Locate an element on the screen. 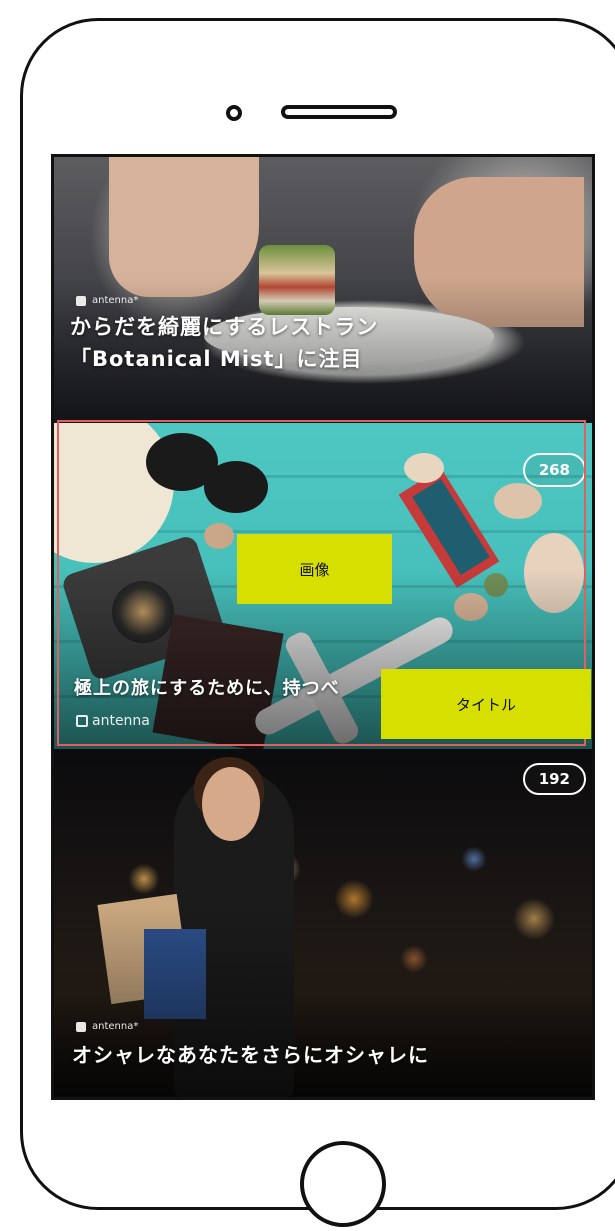 Image resolution: width=615 pixels, height=1231 pixels. article-title: からだを綺麗にするレストラン 「Botanical Mist」に注目 is located at coordinates (224, 343).